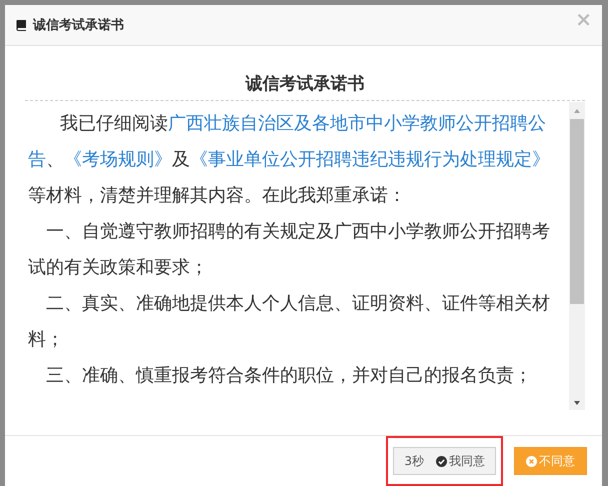 Image resolution: width=608 pixels, height=486 pixels. I want to click on dialog-title: 诚信考试承诺书, so click(78, 25).